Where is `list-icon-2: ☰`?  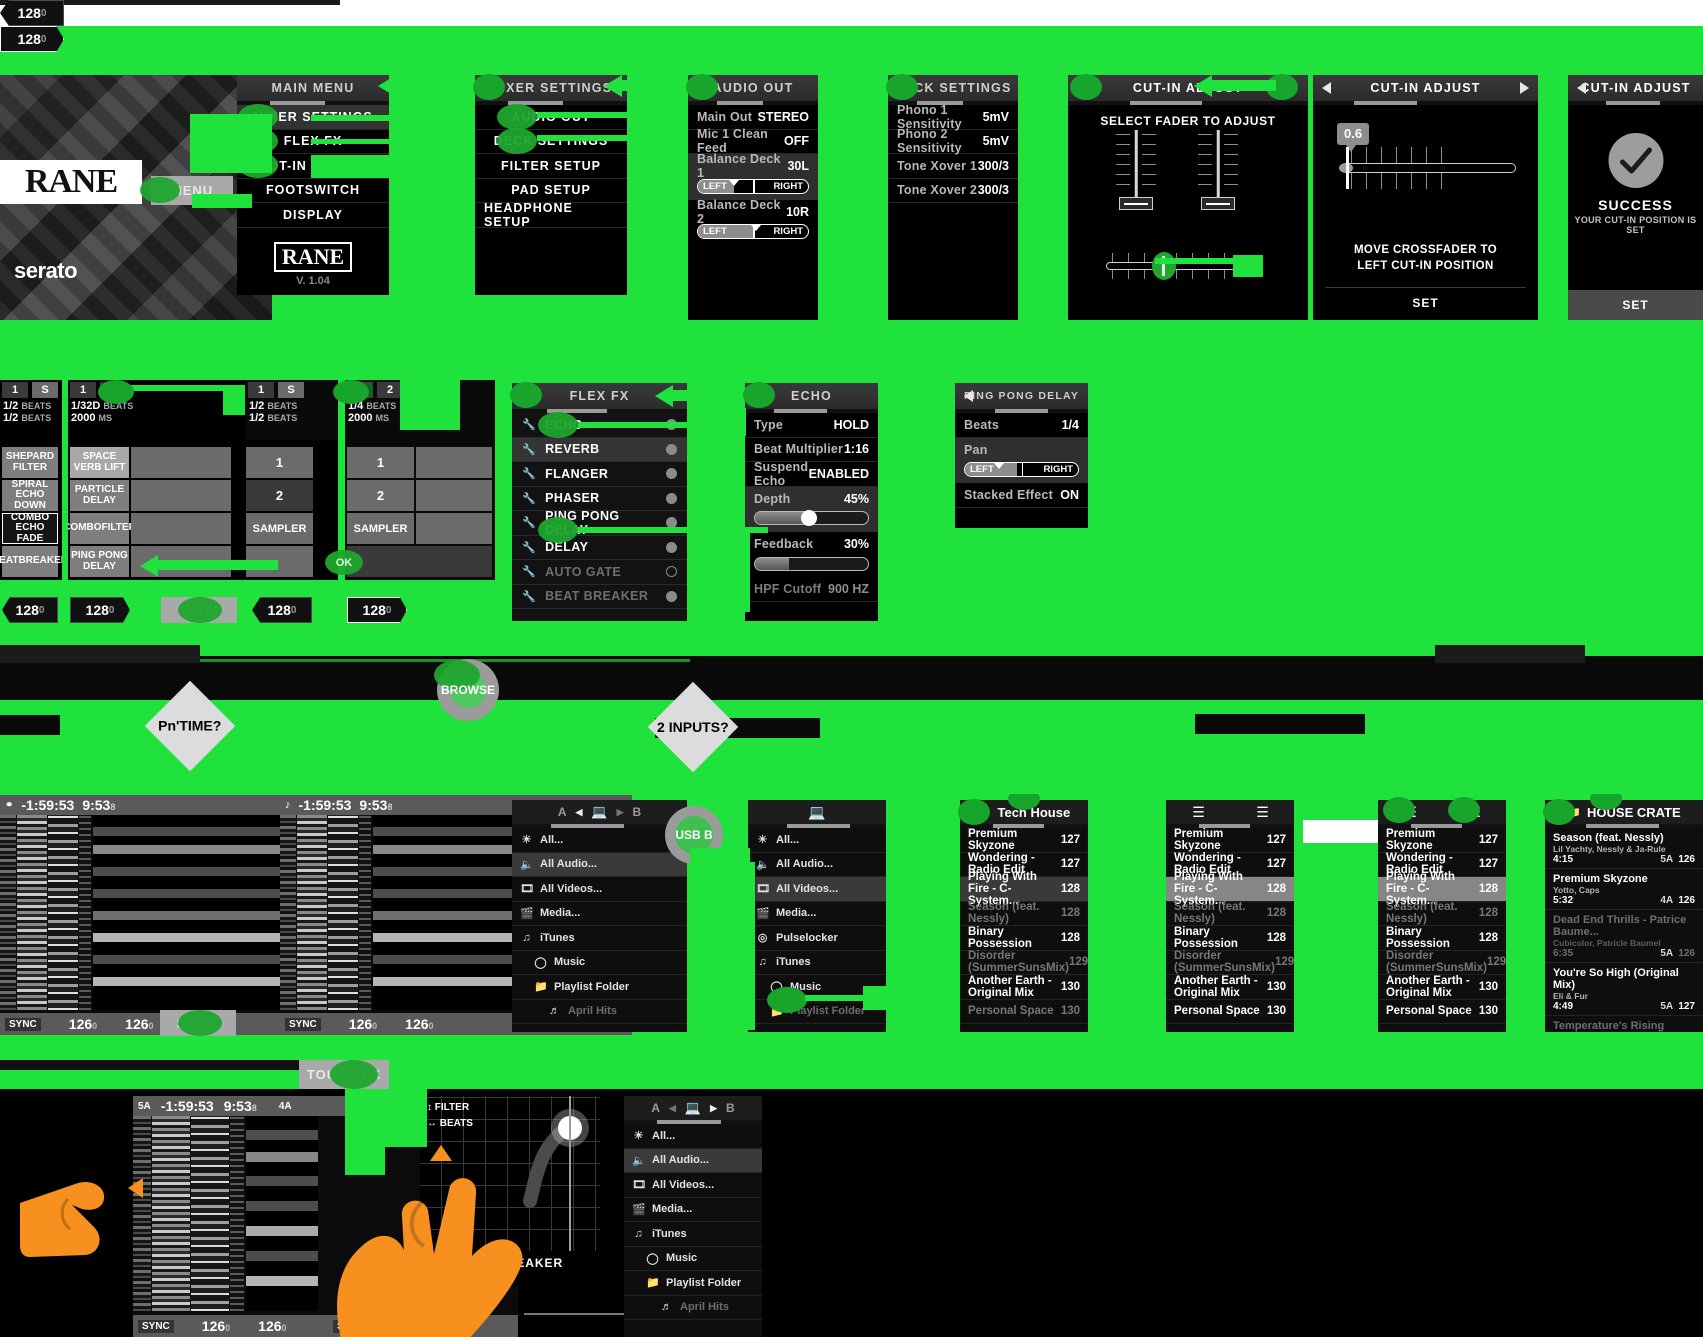
list-icon-2: ☰ is located at coordinates (1262, 812).